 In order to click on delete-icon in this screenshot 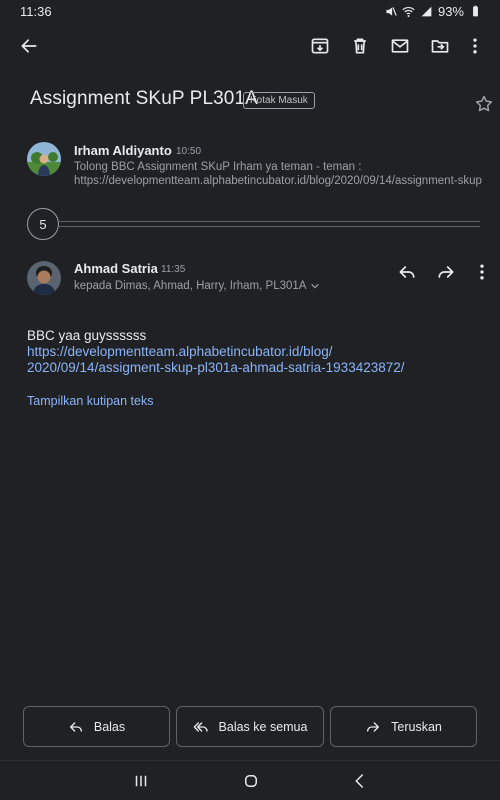, I will do `click(360, 46)`.